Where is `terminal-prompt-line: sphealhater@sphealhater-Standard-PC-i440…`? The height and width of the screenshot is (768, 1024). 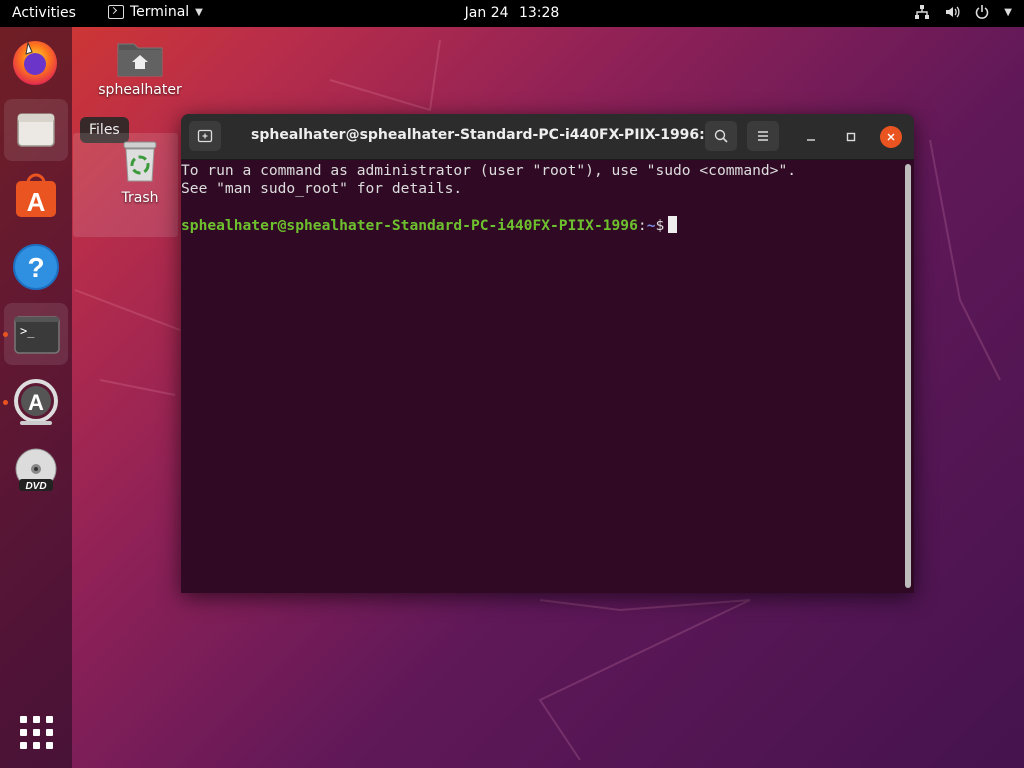 terminal-prompt-line: sphealhater@sphealhater-Standard-PC-i440… is located at coordinates (541, 225).